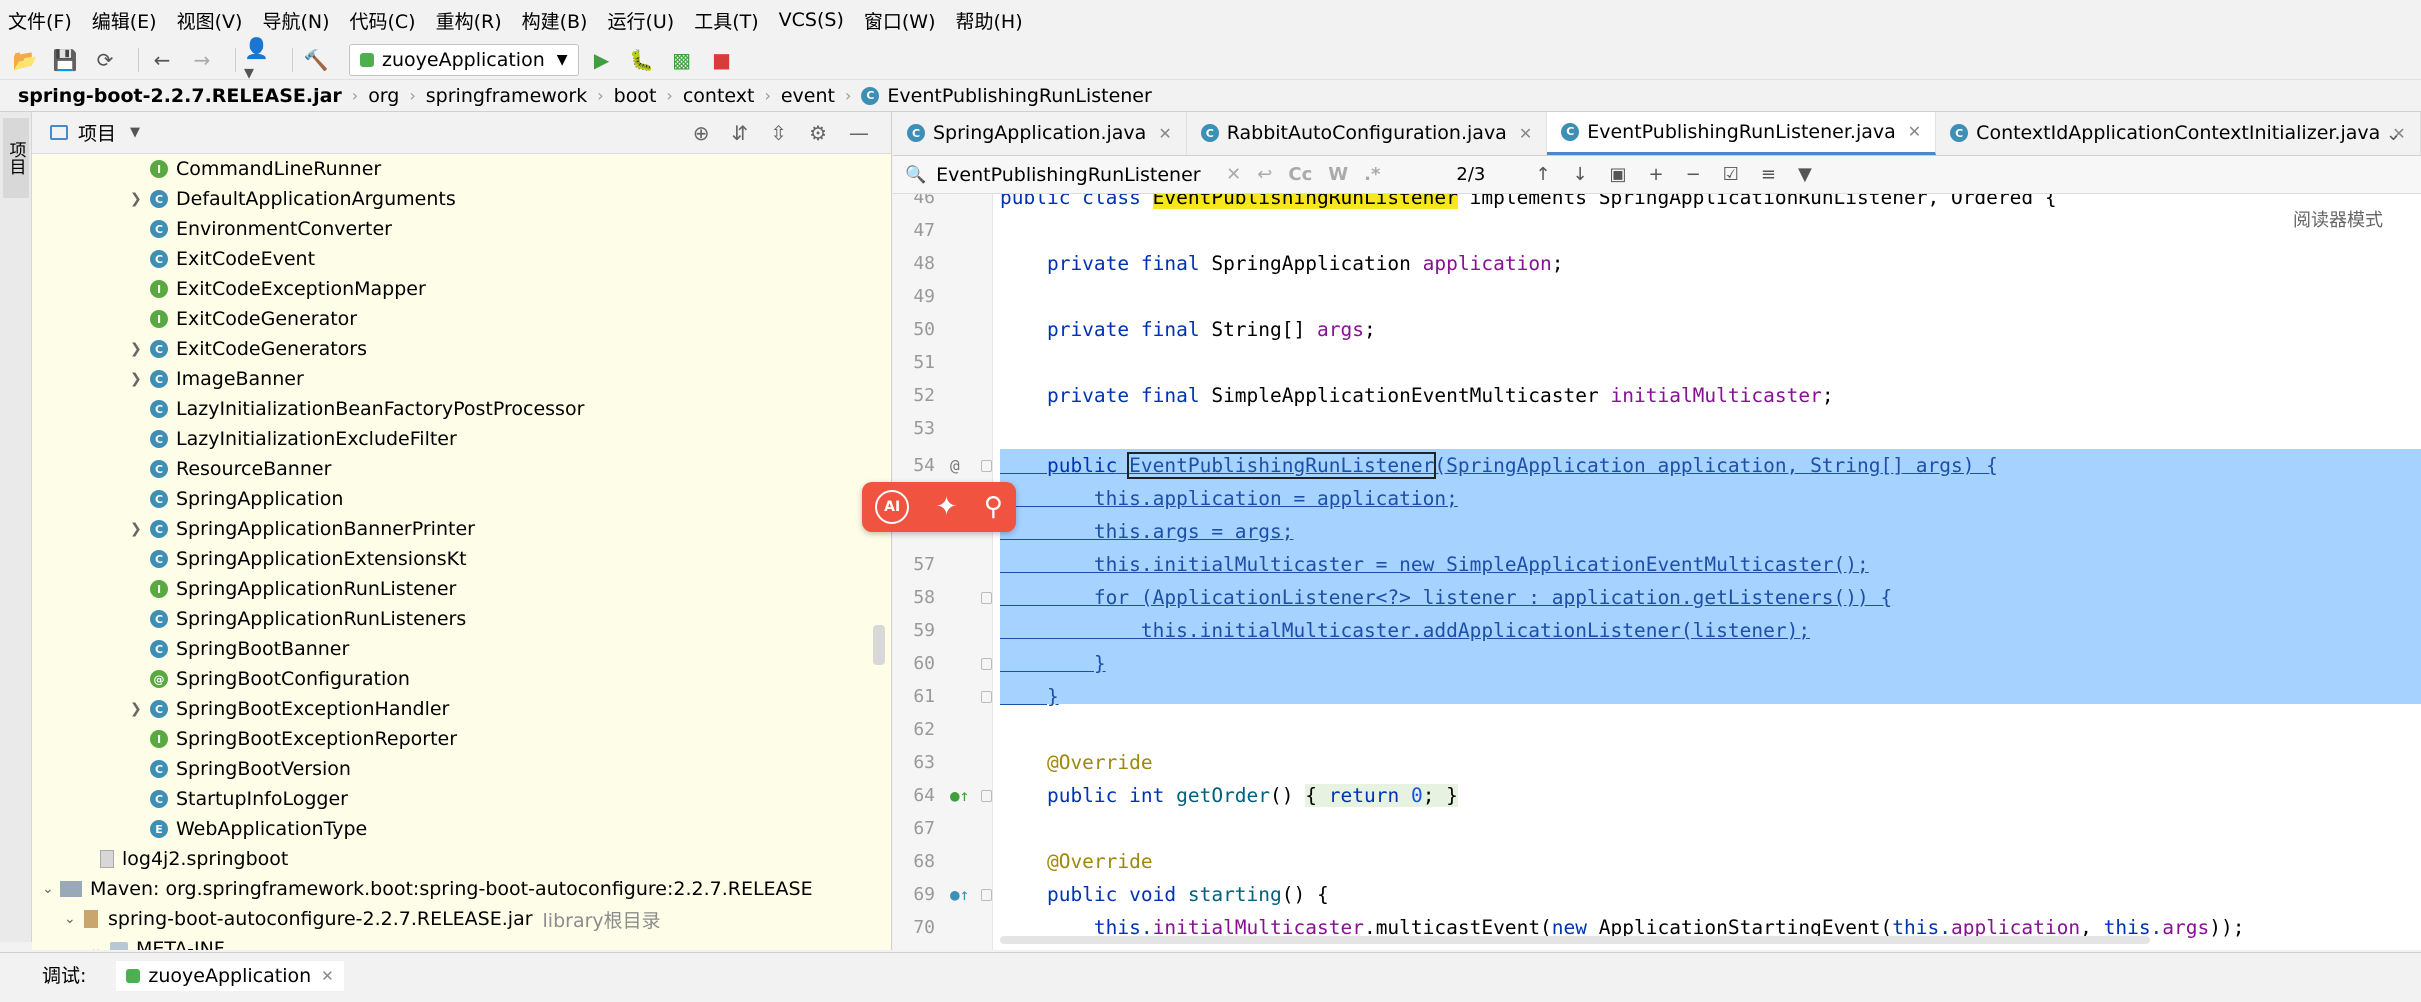  I want to click on tree-item: C SpringBootVersion, so click(461, 769).